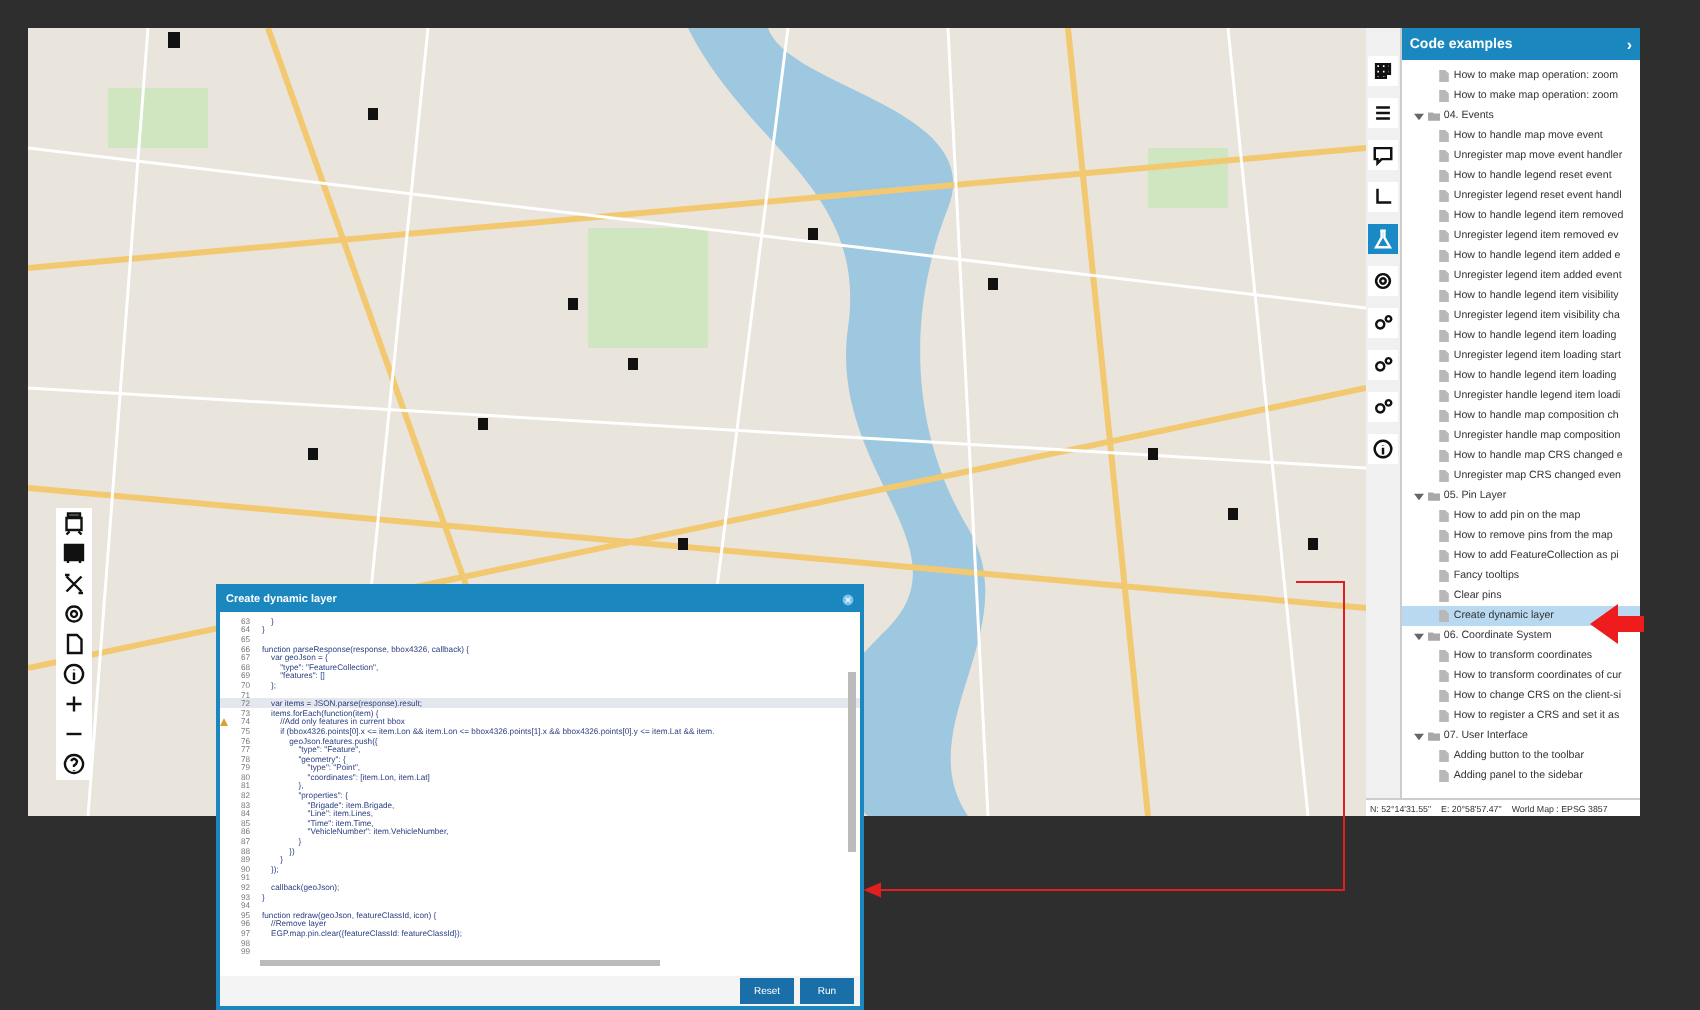 The image size is (1700, 1010). I want to click on info-button, so click(1382, 449).